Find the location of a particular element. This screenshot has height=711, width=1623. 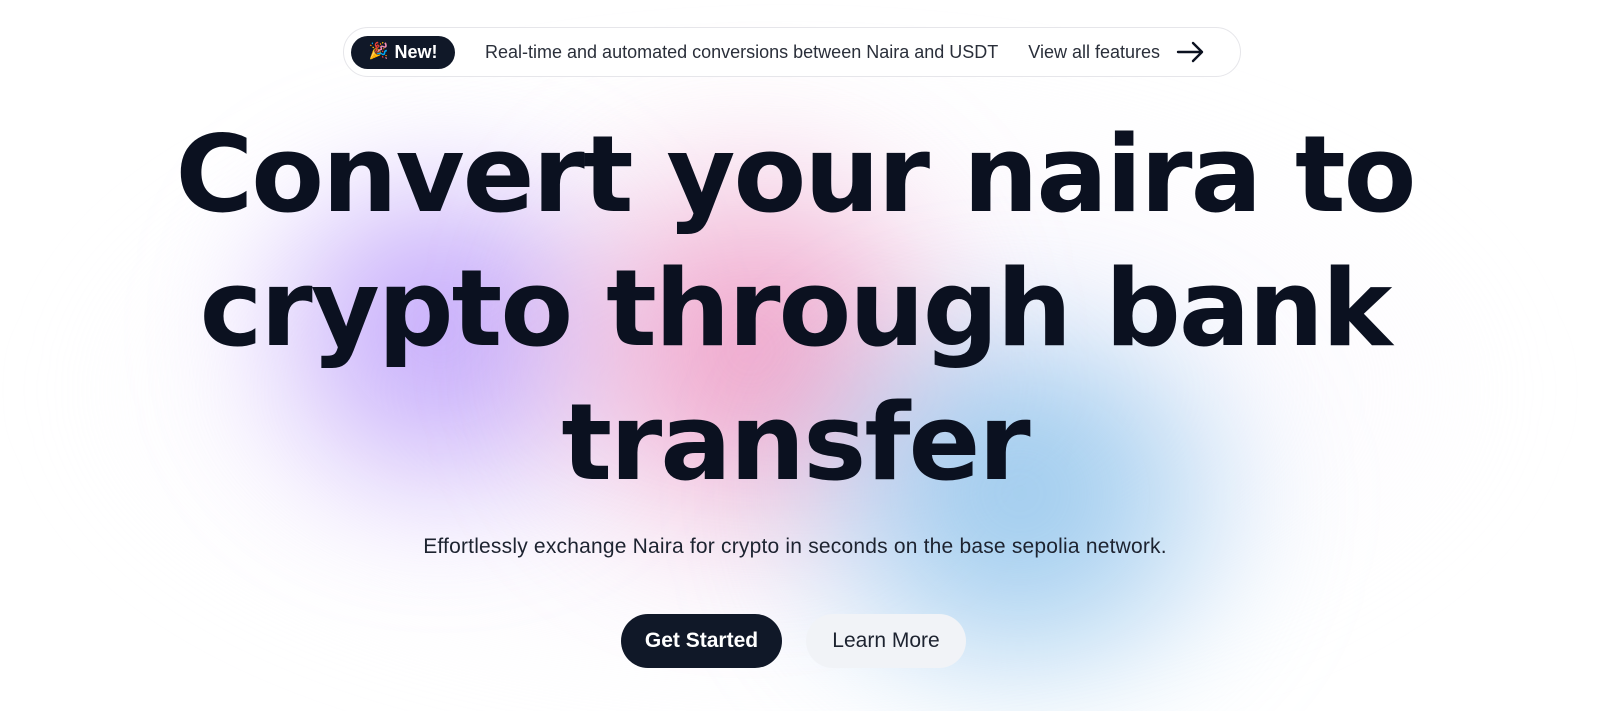

learn-more-button: Learn More is located at coordinates (886, 641).